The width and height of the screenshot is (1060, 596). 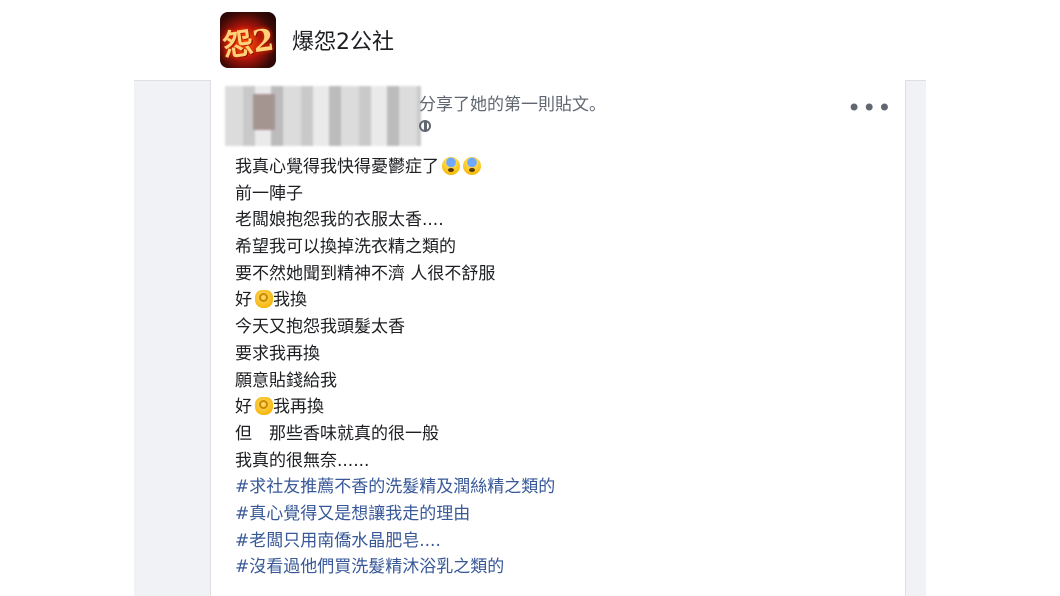 What do you see at coordinates (337, 433) in the screenshot?
I see `post-line: 但 那些香味就真的很一般` at bounding box center [337, 433].